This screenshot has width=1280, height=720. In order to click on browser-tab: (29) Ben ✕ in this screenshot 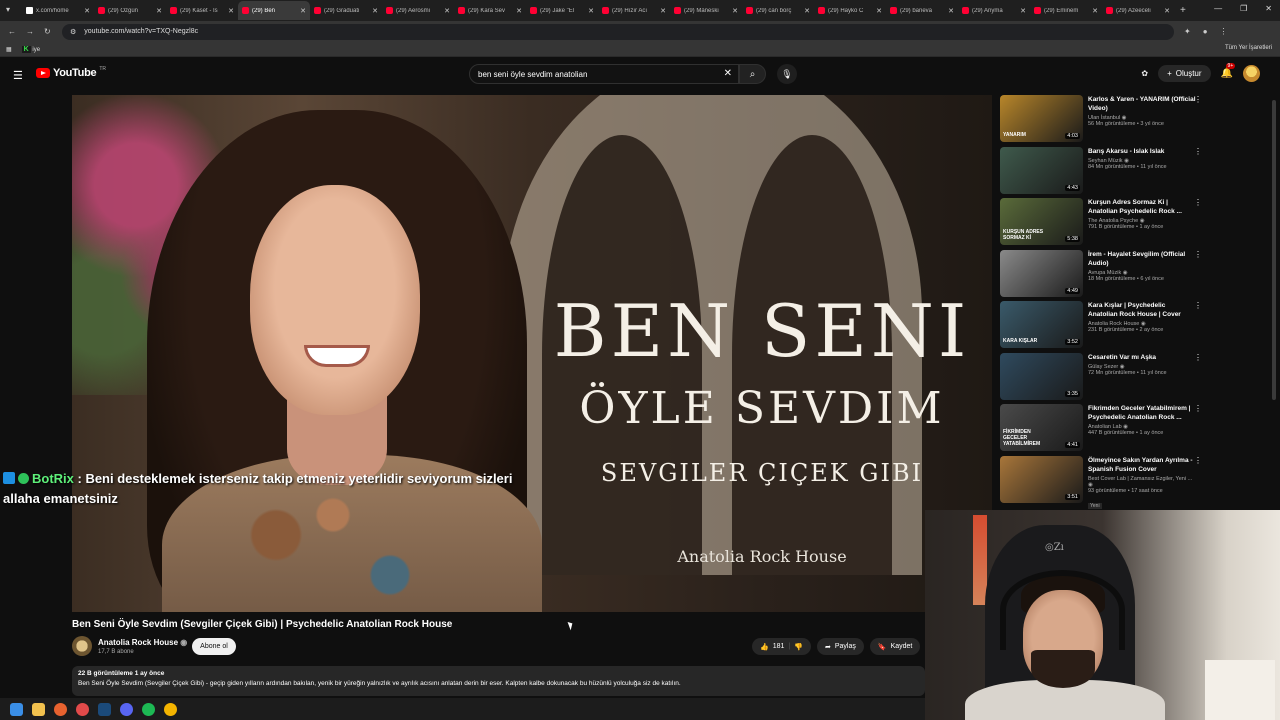, I will do `click(274, 10)`.